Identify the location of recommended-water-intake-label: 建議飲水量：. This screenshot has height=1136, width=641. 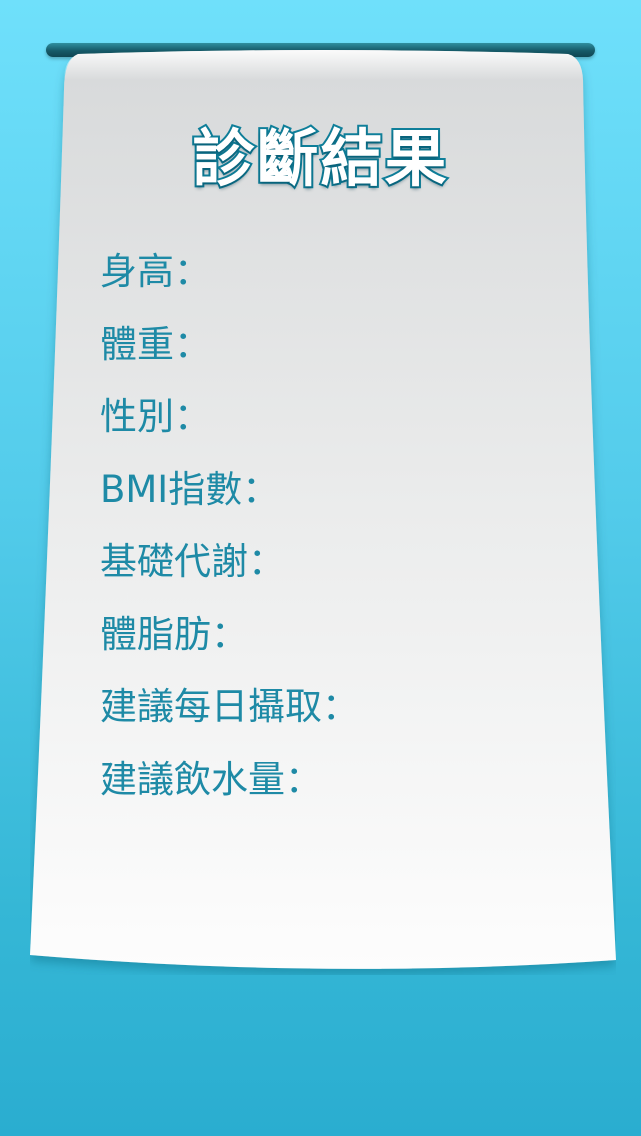
(211, 779).